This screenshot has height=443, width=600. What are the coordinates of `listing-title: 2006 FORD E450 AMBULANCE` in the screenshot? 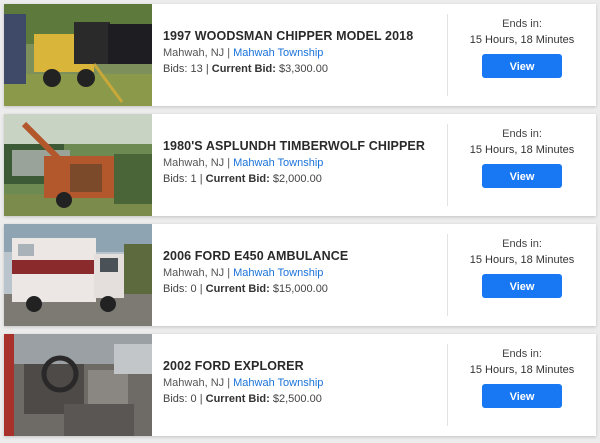 It's located at (303, 256).